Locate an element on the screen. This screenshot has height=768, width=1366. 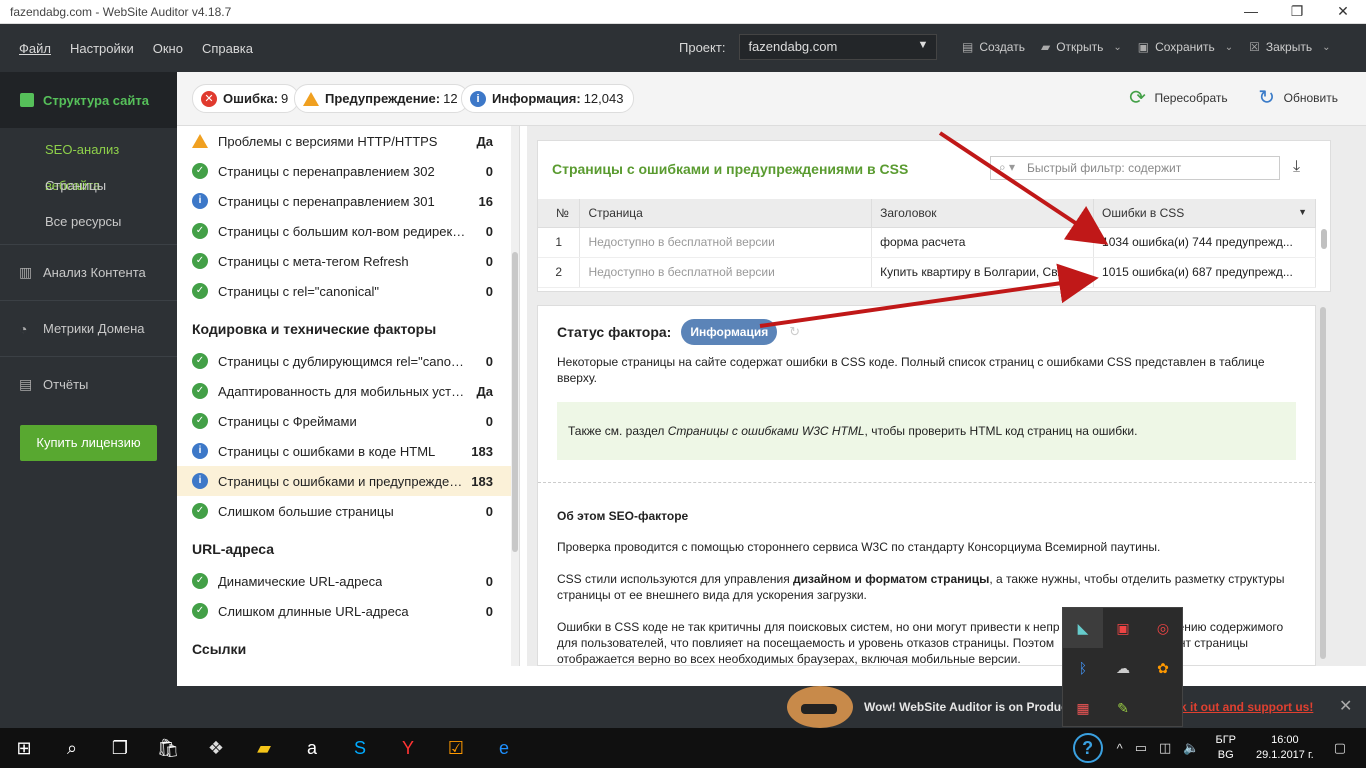
col-page: Страница is located at coordinates (726, 213).